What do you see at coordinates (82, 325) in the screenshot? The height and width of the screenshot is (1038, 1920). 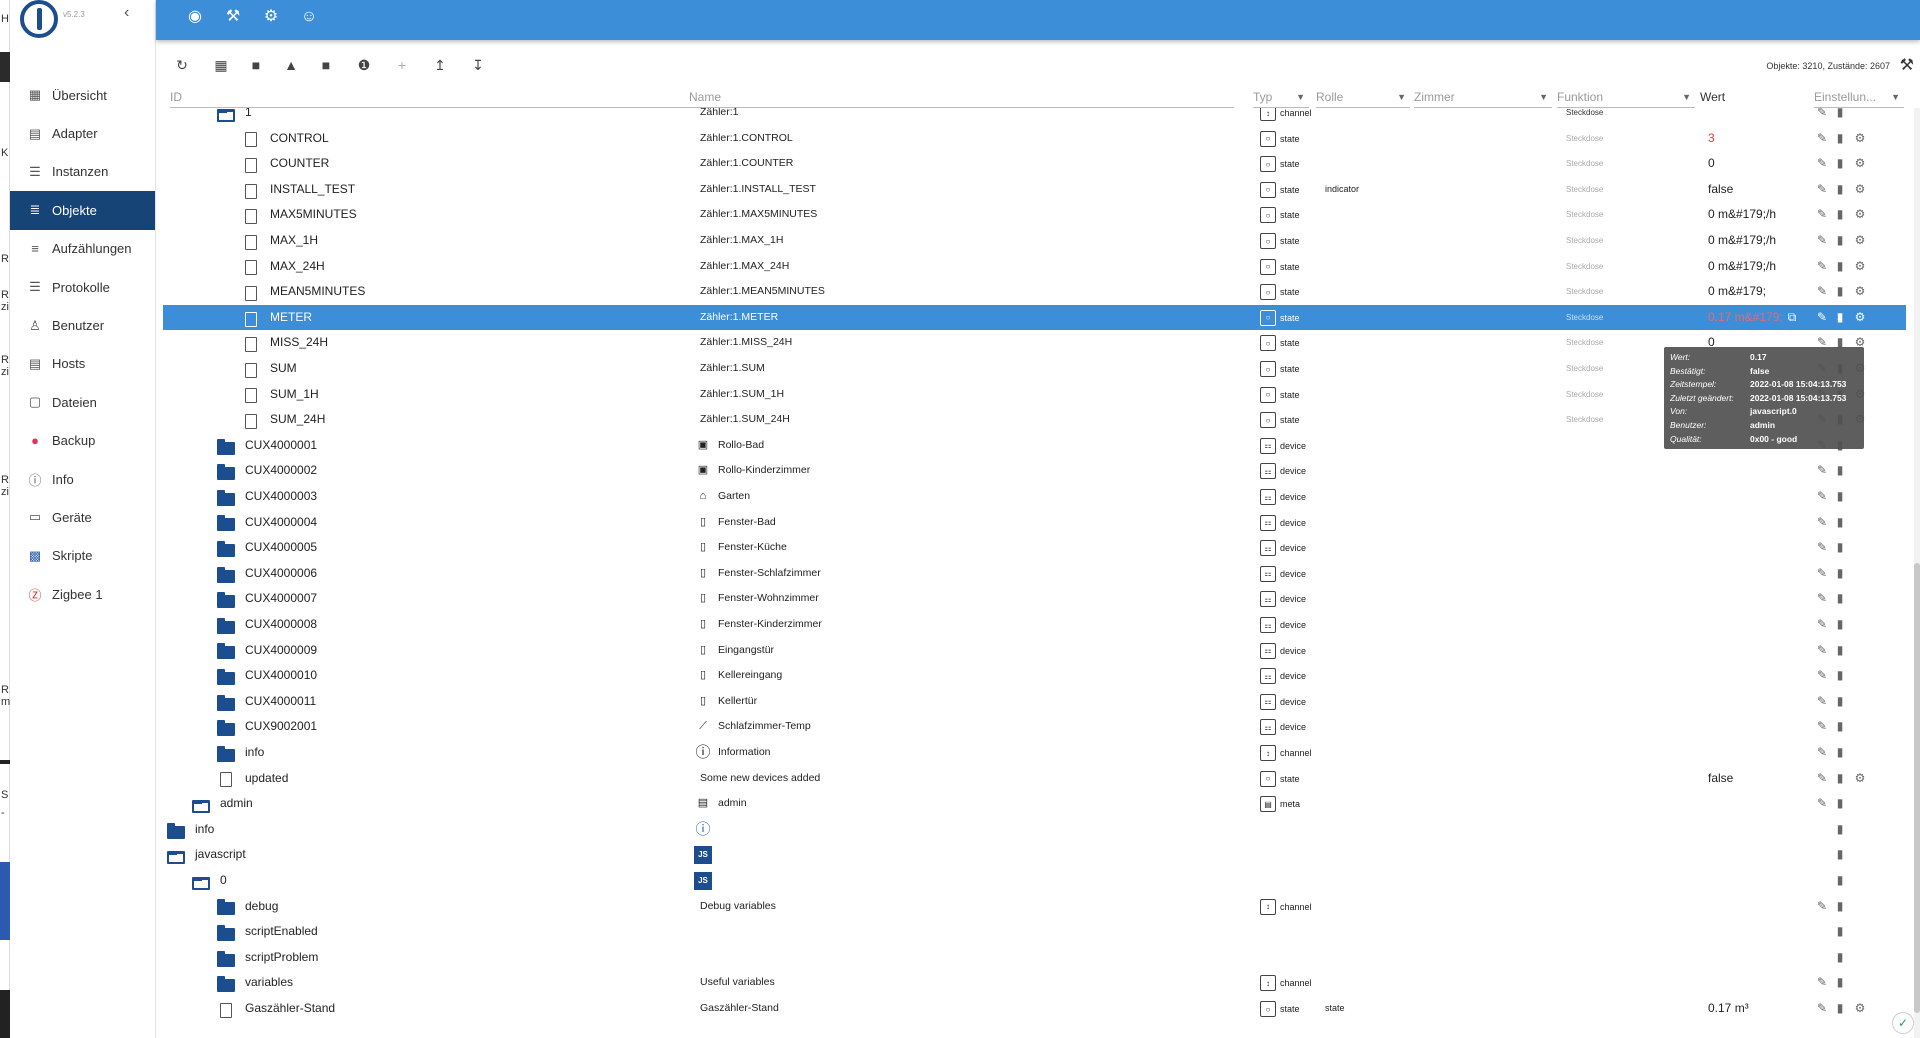 I see `sidebar-item-benutzer: ♙ Benutzer` at bounding box center [82, 325].